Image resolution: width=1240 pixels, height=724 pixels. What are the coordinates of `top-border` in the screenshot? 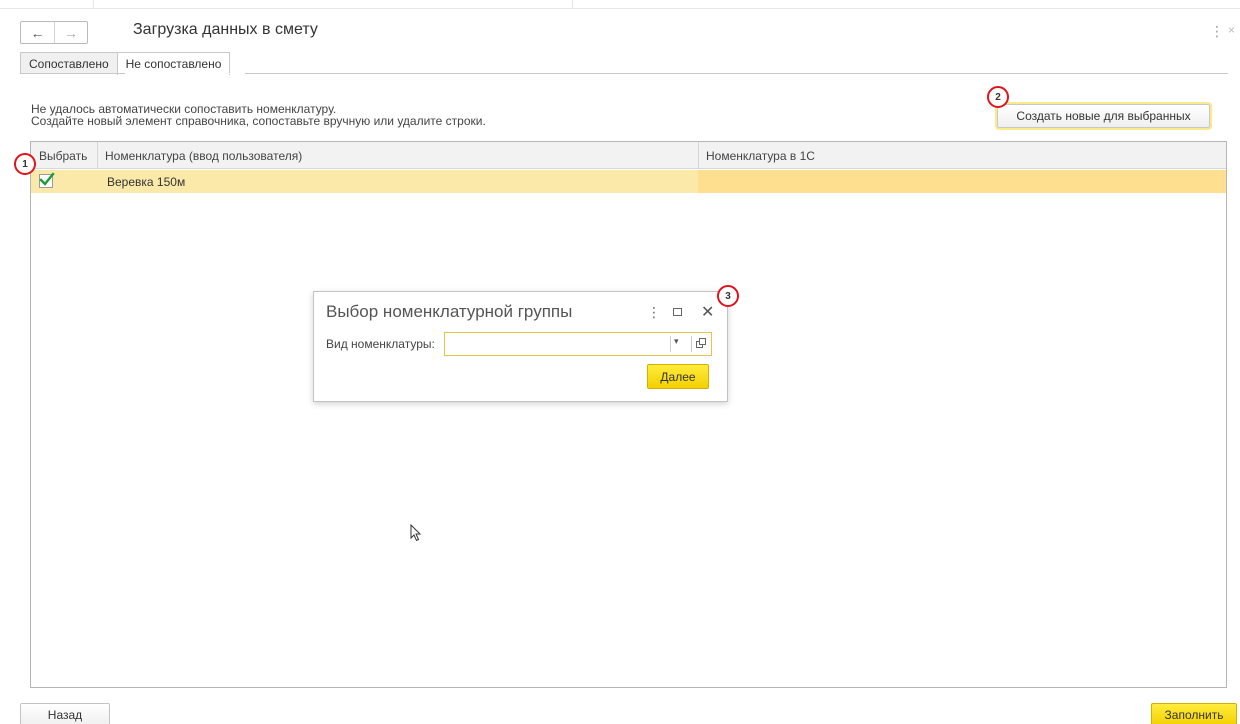 It's located at (620, 4).